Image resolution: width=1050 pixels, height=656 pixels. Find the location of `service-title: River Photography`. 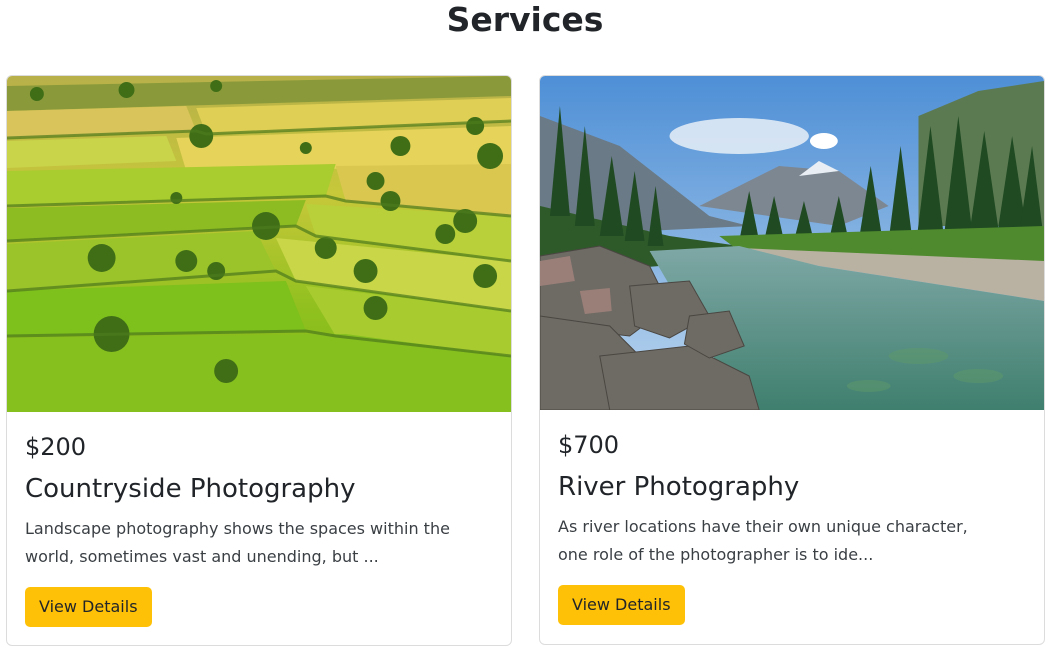

service-title: River Photography is located at coordinates (679, 487).